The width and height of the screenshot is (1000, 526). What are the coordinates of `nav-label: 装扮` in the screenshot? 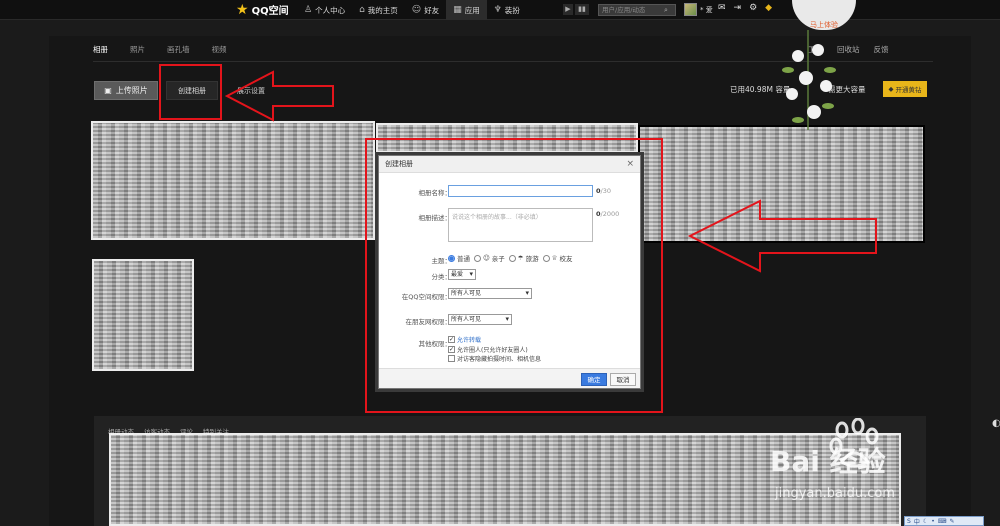 It's located at (512, 10).